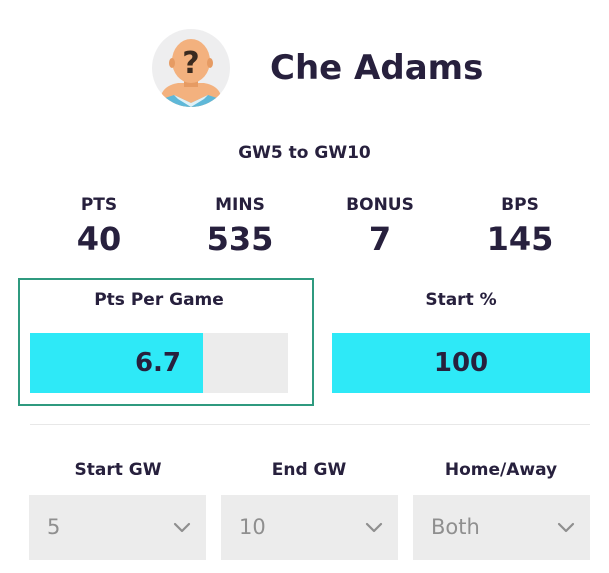  What do you see at coordinates (309, 527) in the screenshot?
I see `end-gw-select: 10` at bounding box center [309, 527].